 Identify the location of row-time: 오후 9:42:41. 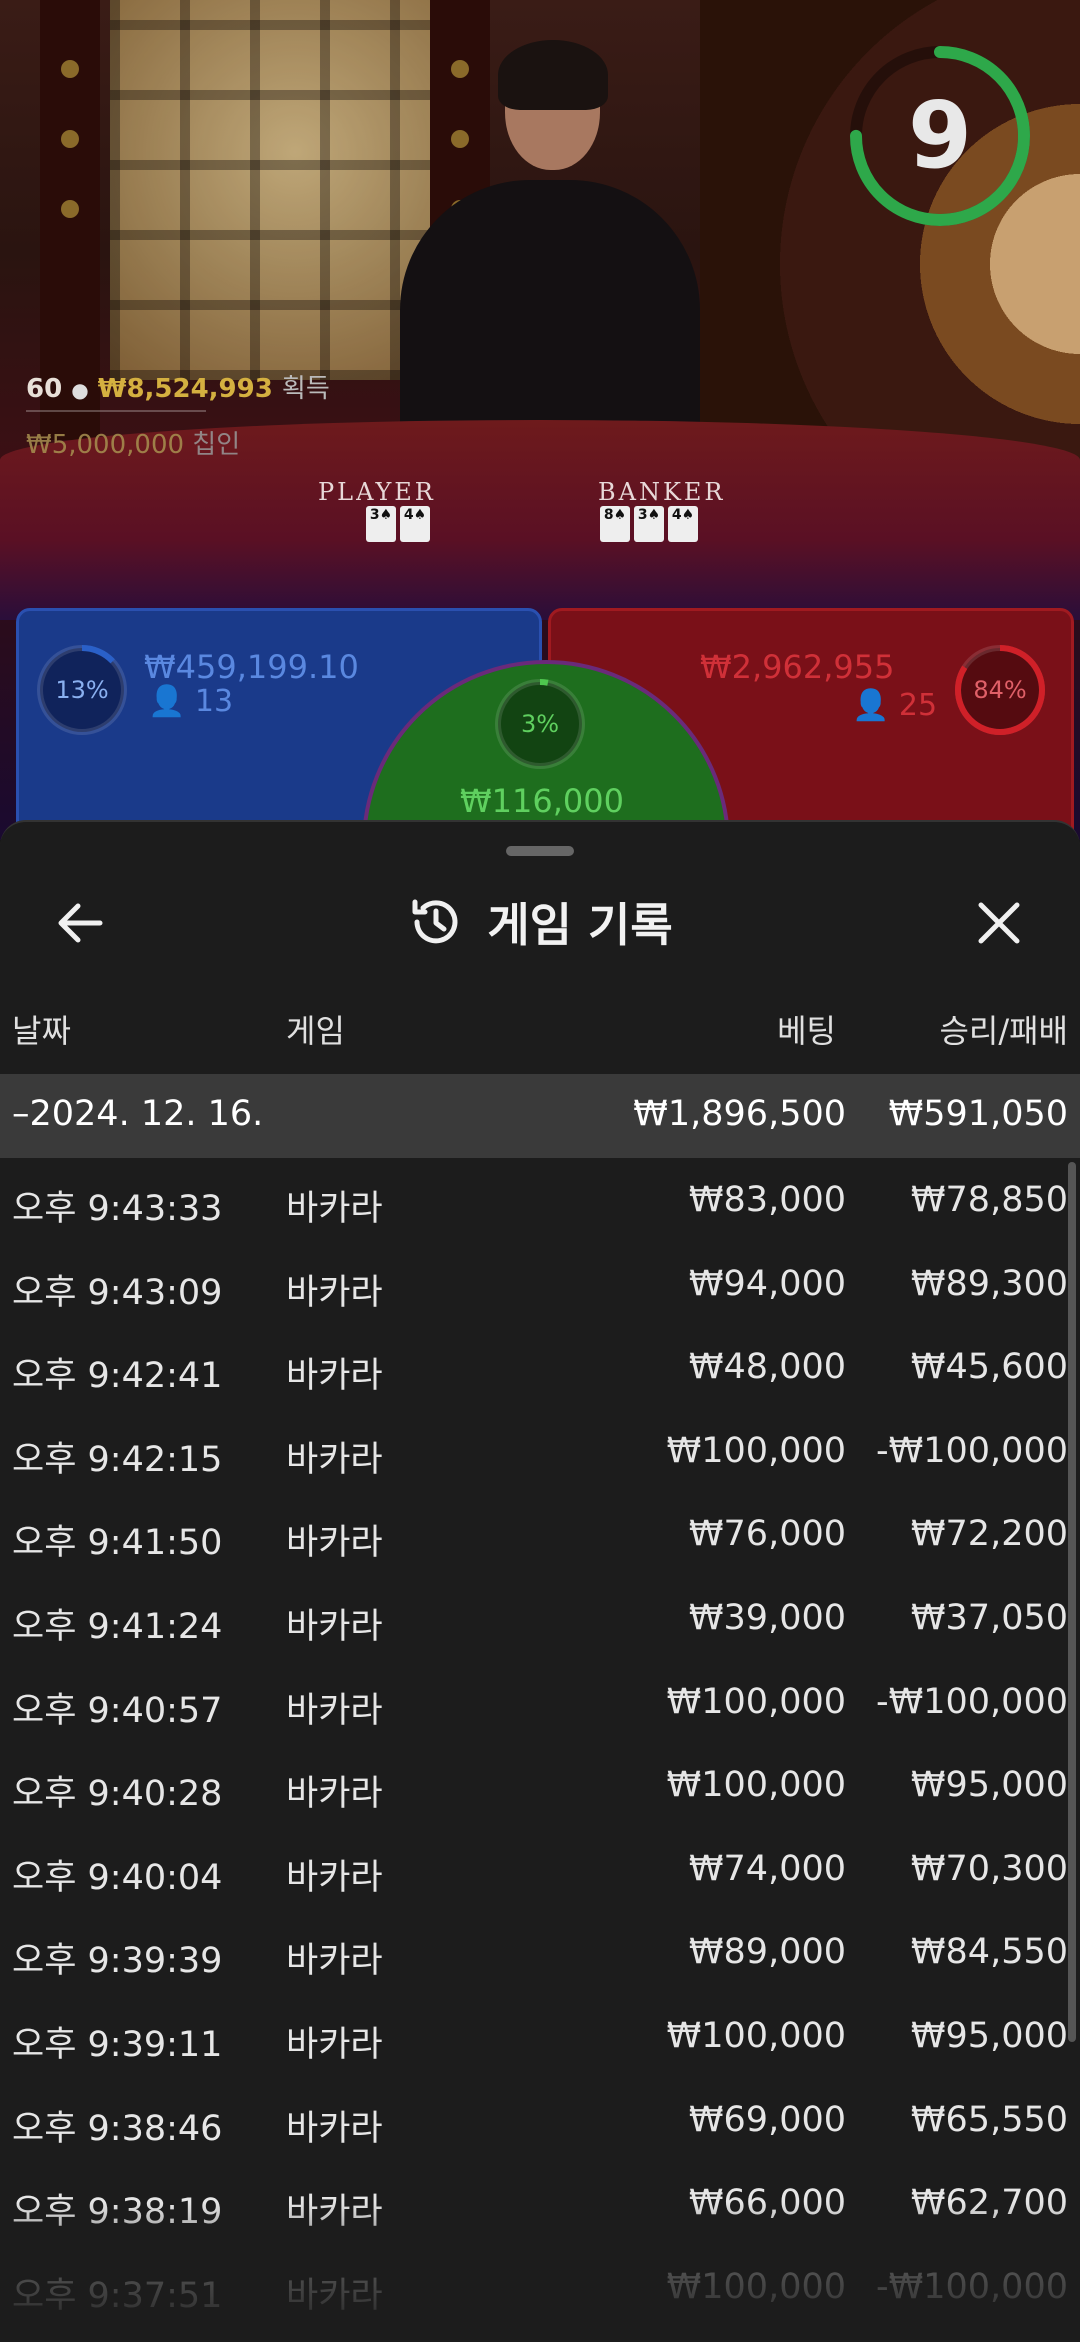
(117, 1376).